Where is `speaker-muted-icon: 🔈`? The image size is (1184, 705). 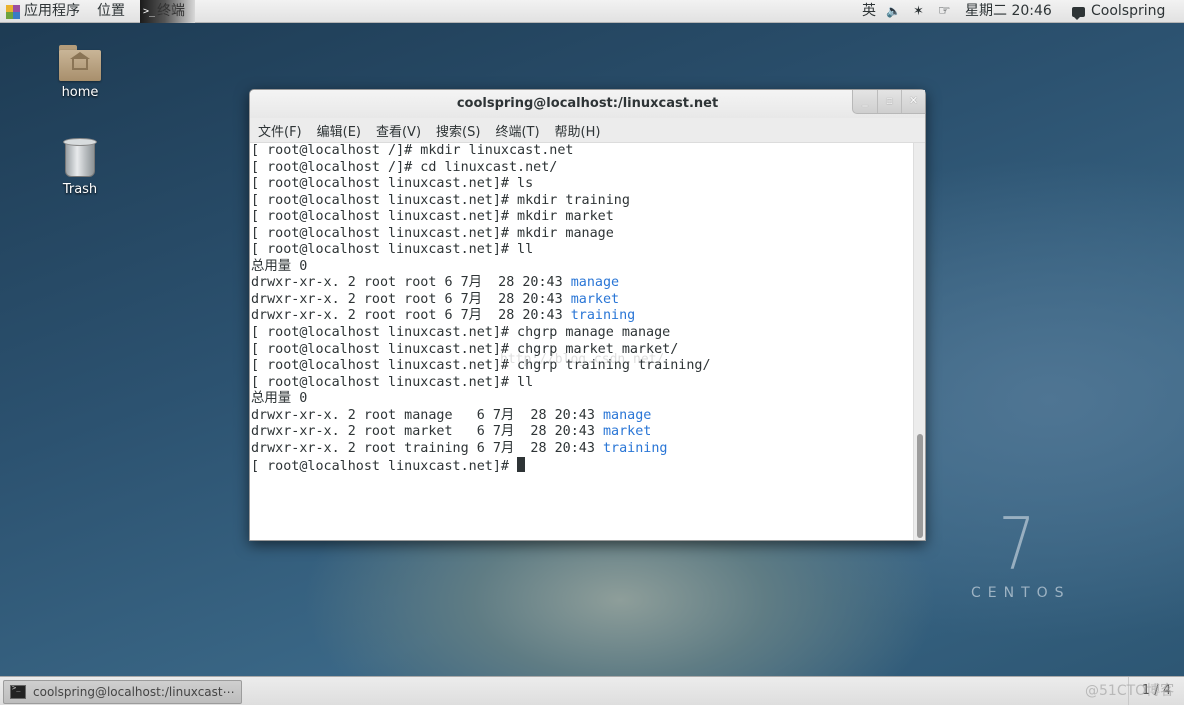 speaker-muted-icon: 🔈 is located at coordinates (893, 11).